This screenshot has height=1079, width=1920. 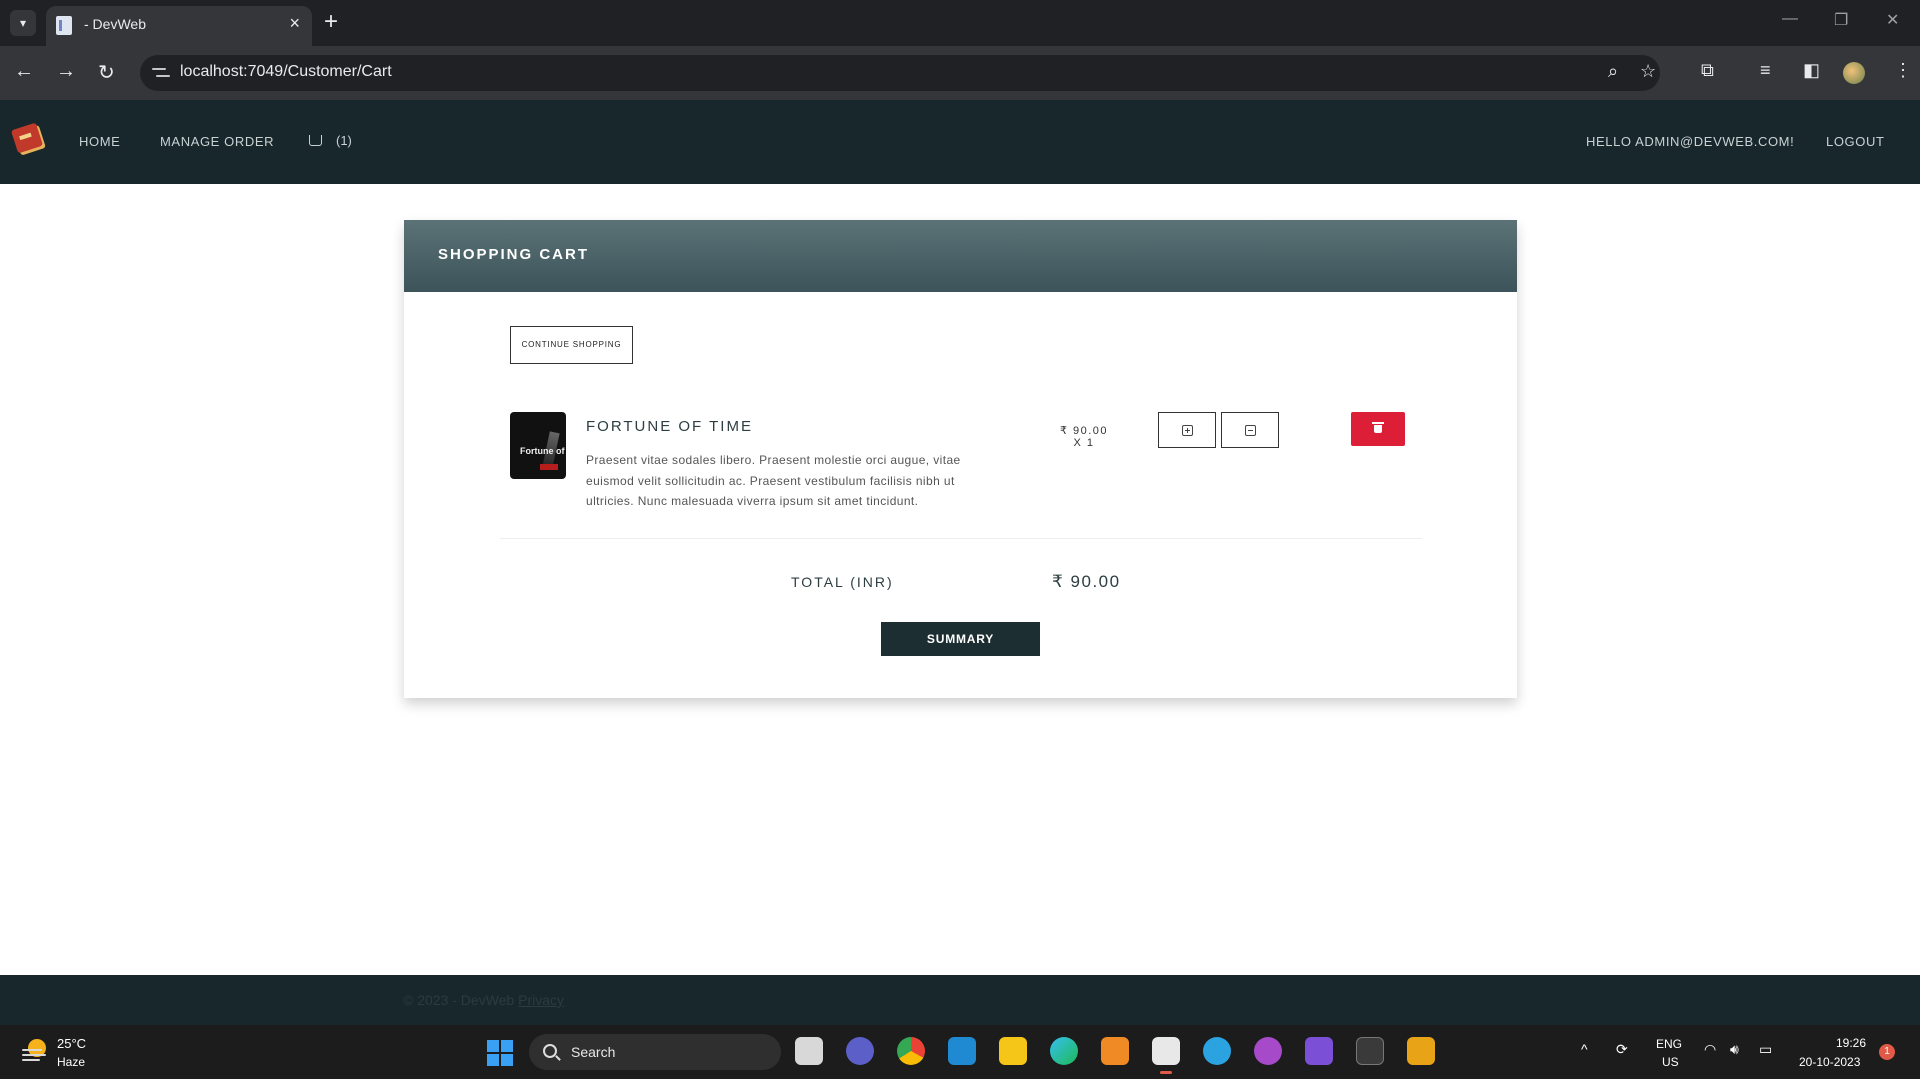 I want to click on back-icon: ←, so click(x=24, y=71).